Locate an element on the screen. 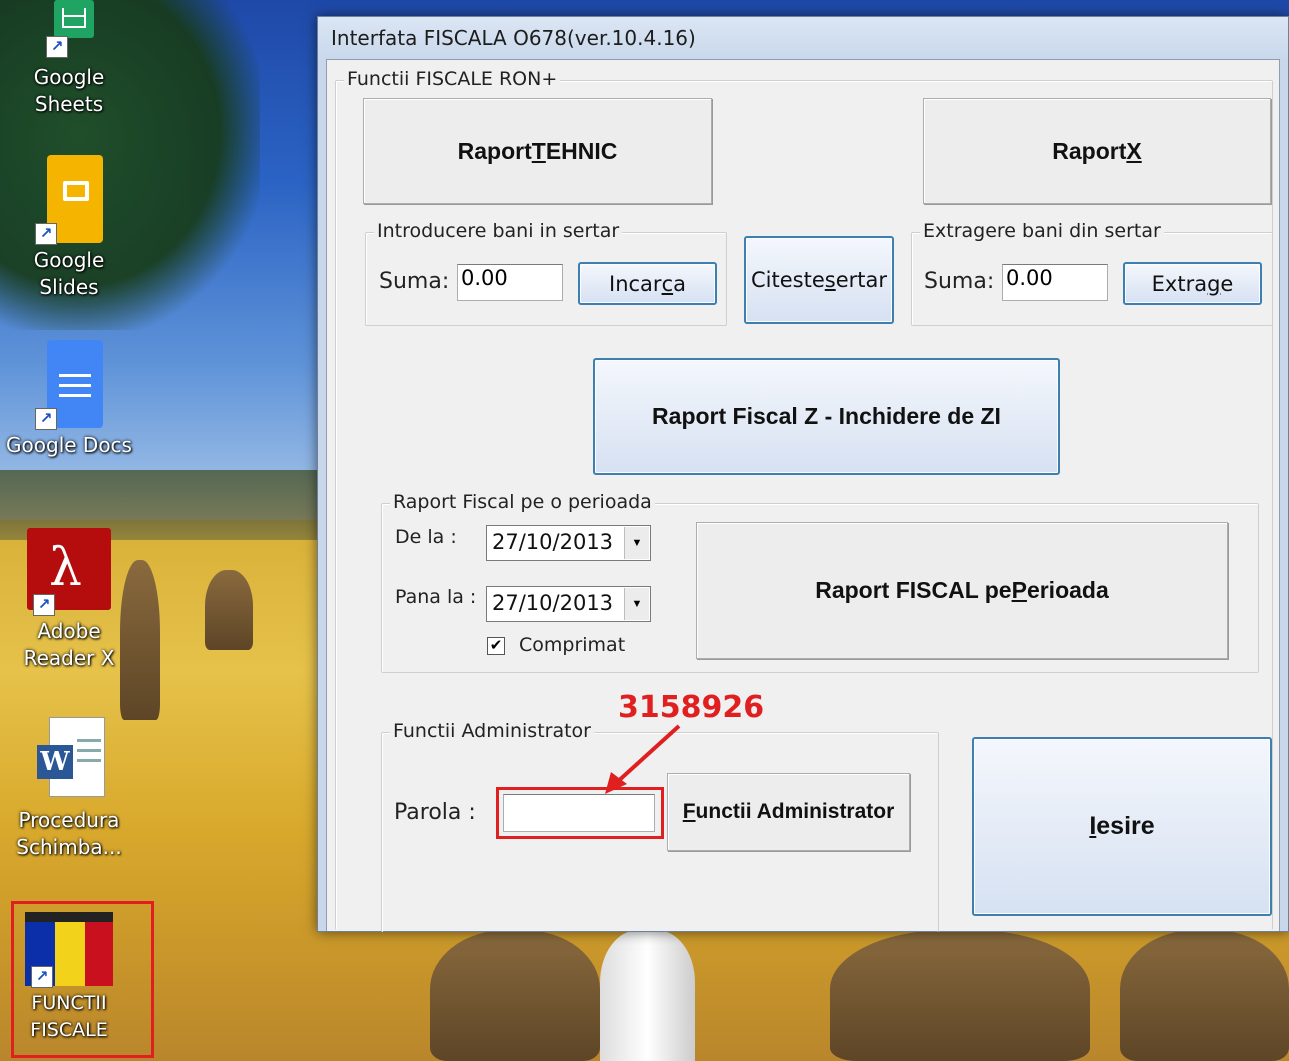 This screenshot has width=1289, height=1061. group-legend: Extragere bani din sertar is located at coordinates (1042, 231).